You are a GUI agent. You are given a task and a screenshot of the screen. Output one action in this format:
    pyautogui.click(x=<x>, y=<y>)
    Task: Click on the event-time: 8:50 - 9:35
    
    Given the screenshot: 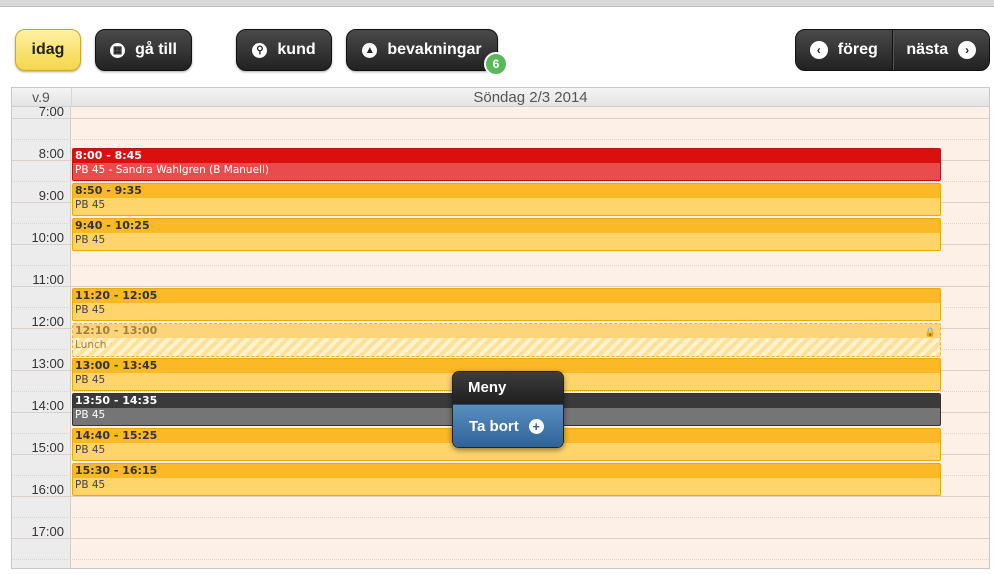 What is the action you would take?
    pyautogui.click(x=506, y=191)
    